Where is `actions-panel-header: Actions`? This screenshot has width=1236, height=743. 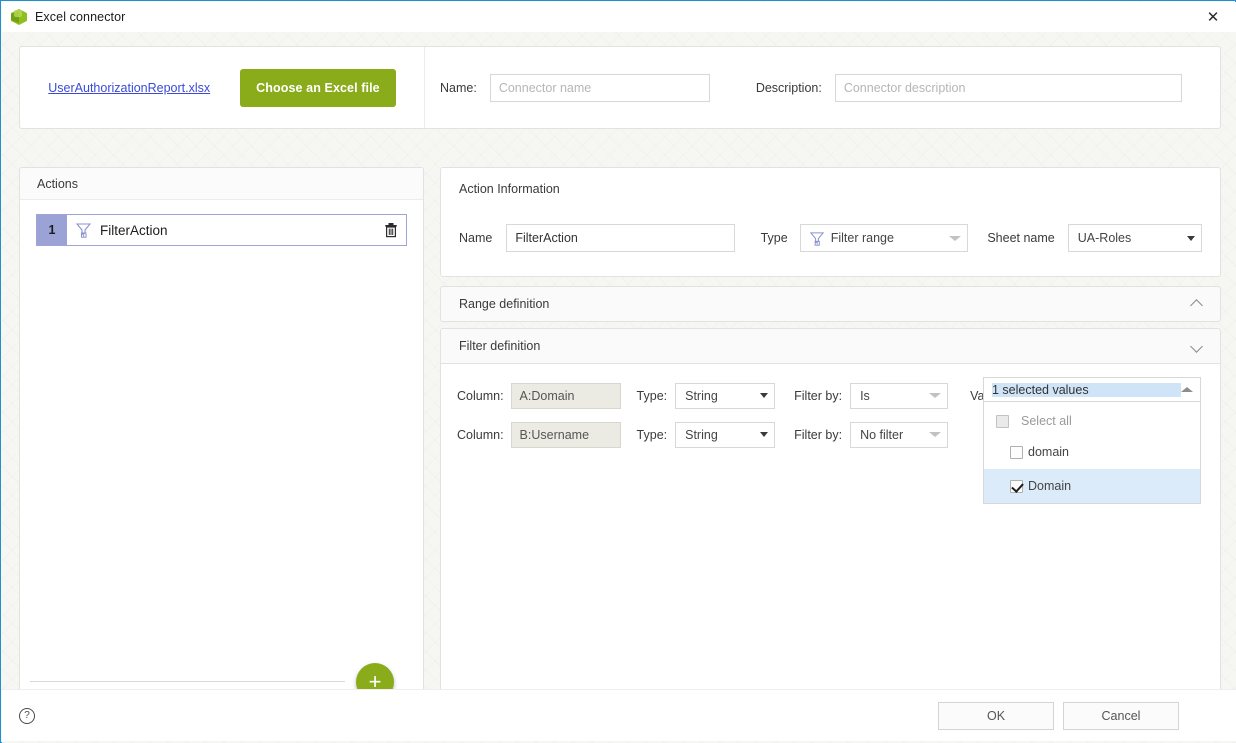 actions-panel-header: Actions is located at coordinates (221, 184).